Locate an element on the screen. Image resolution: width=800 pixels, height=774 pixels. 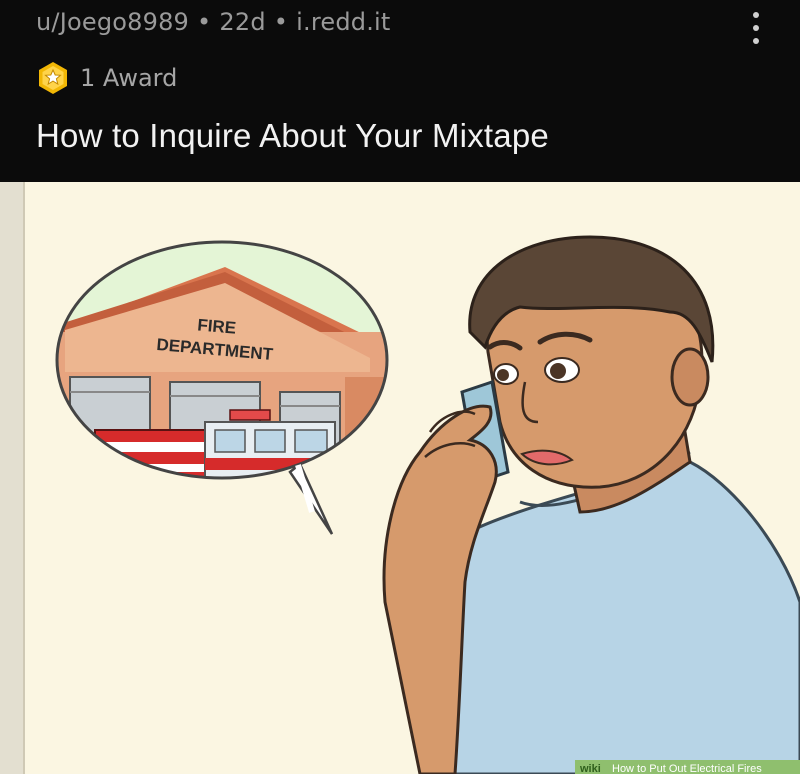
post-age: 22d is located at coordinates (242, 22).